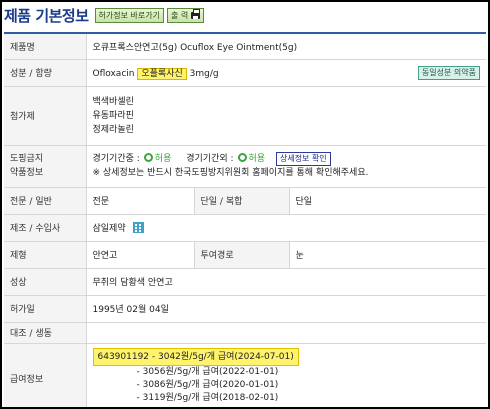 This screenshot has width=490, height=409. Describe the element at coordinates (204, 73) in the screenshot. I see `ingredient-amount: 3mg/g` at that location.